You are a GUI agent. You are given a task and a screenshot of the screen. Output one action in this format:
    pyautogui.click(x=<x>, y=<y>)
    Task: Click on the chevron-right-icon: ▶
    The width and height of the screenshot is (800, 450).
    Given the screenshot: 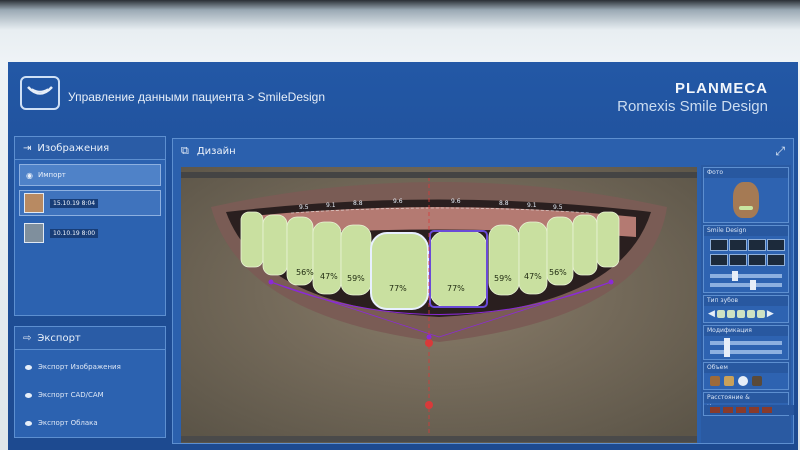 What is the action you would take?
    pyautogui.click(x=770, y=314)
    